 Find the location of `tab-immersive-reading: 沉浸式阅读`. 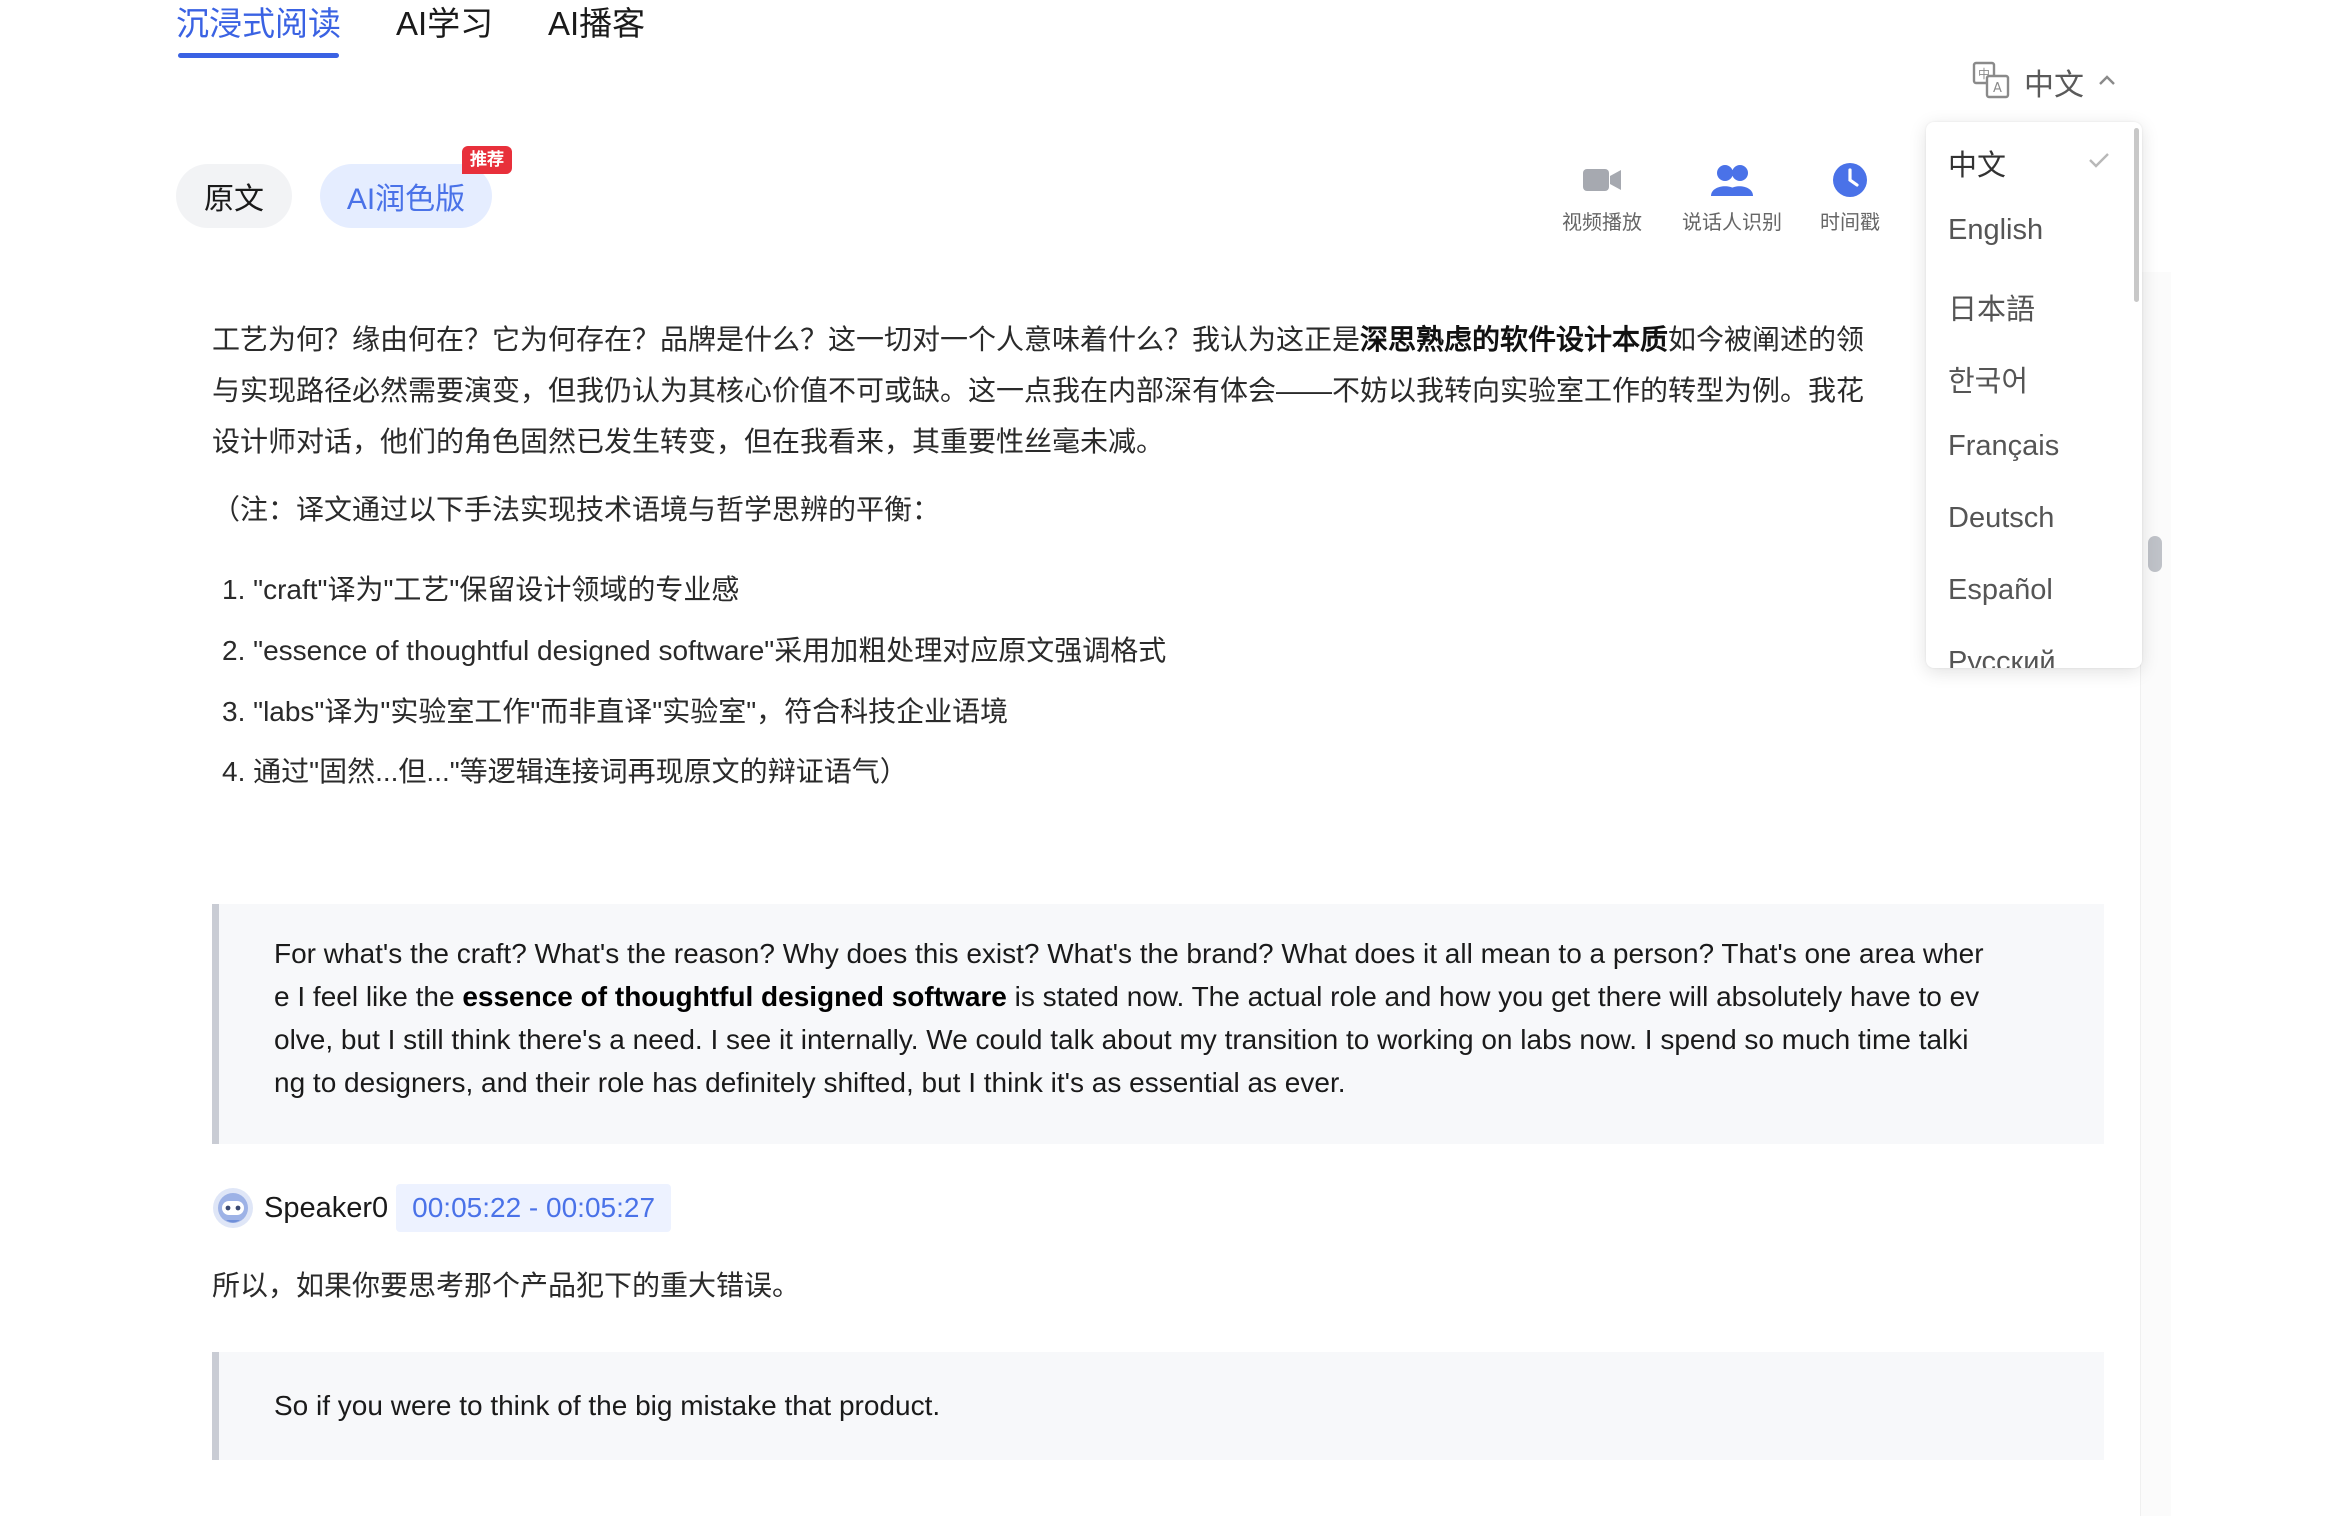

tab-immersive-reading: 沉浸式阅读 is located at coordinates (258, 30).